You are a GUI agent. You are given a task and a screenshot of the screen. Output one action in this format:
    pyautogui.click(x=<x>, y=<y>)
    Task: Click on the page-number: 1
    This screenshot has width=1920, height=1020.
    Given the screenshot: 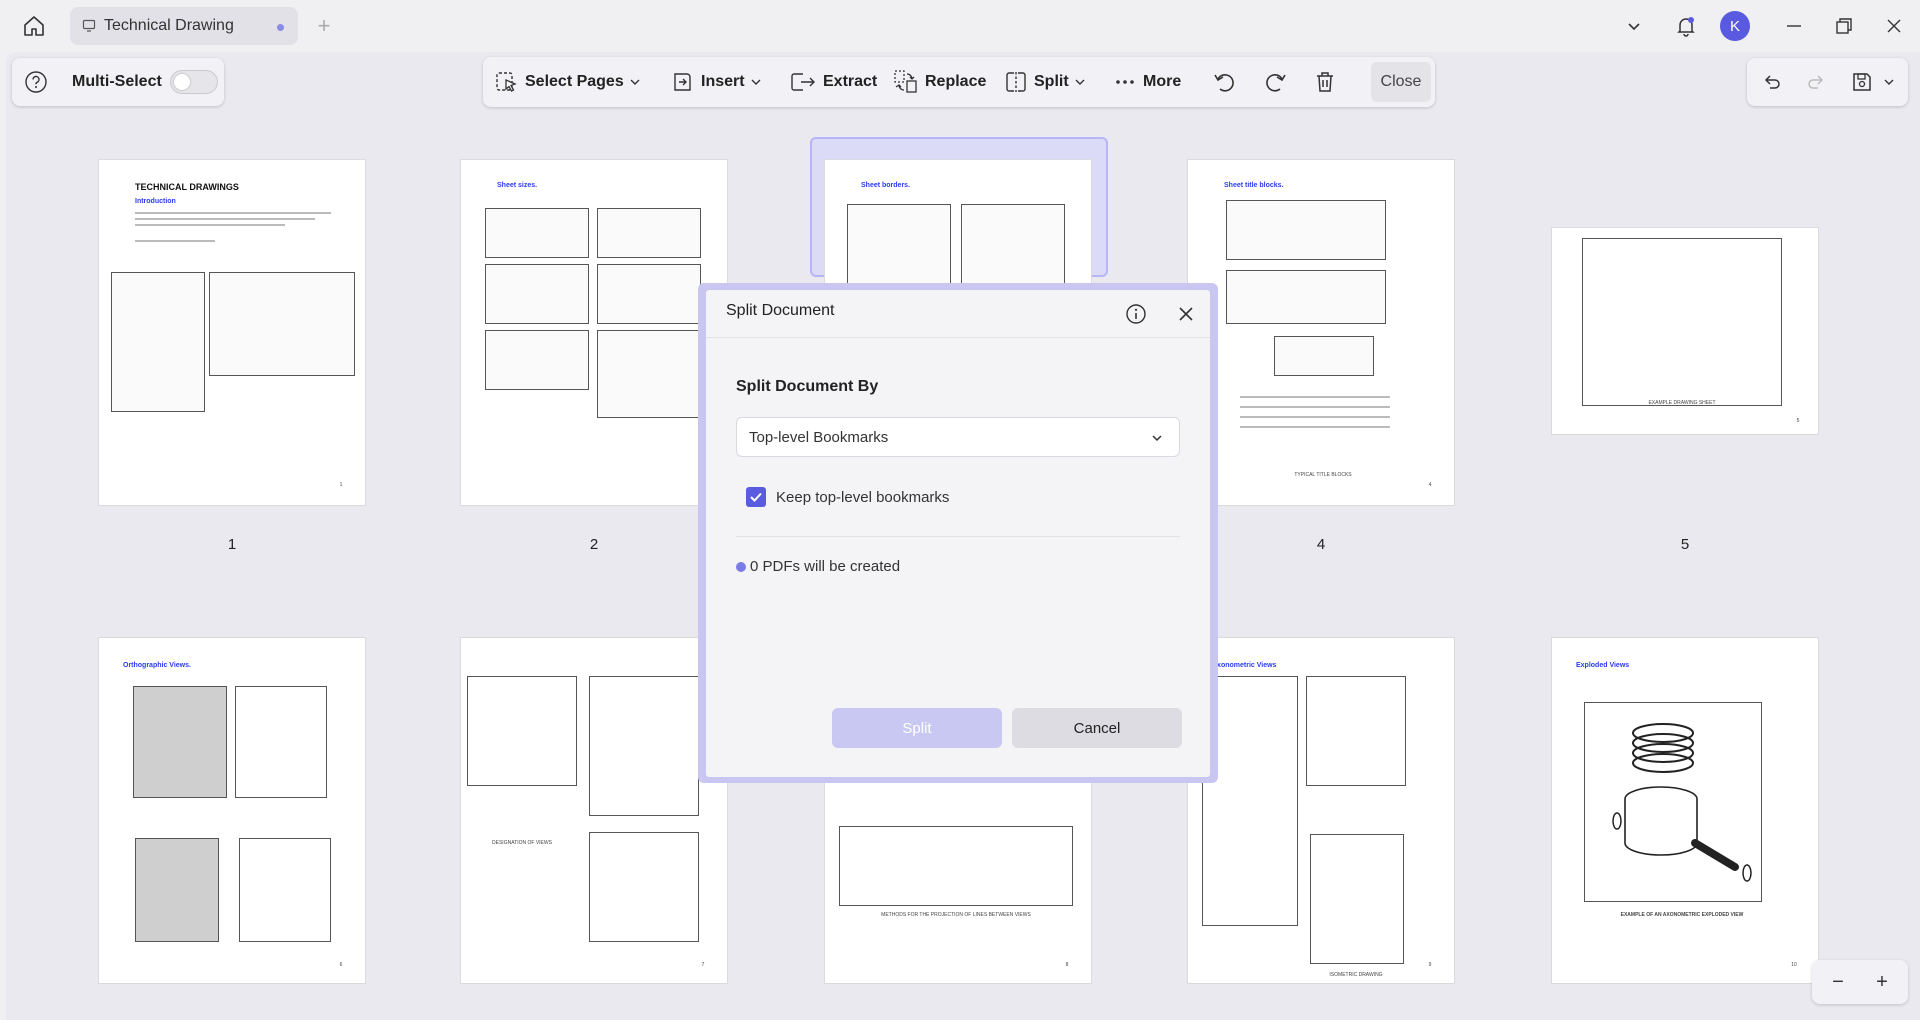 What is the action you would take?
    pyautogui.click(x=232, y=544)
    